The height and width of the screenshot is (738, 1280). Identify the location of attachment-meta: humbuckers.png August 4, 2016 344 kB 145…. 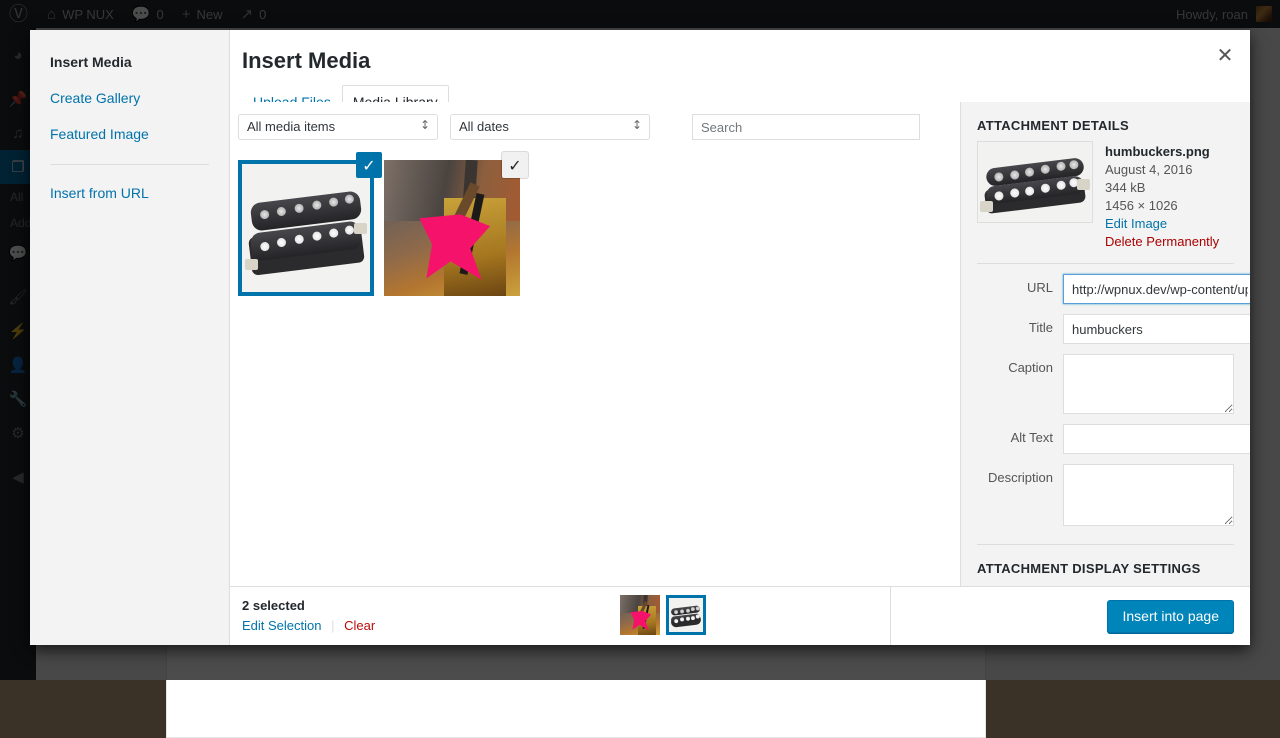
(1162, 196).